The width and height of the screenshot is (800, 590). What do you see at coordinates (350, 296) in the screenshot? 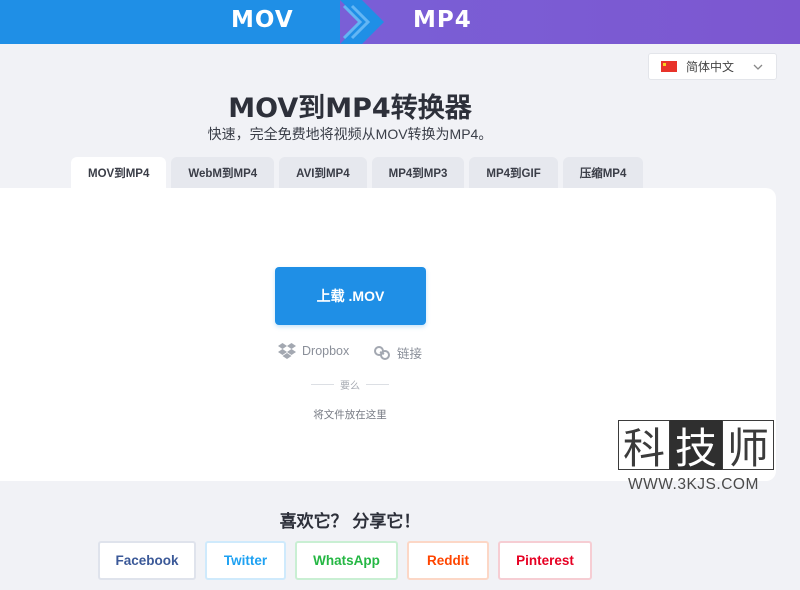
I see `upload-button: 上载 .MOV` at bounding box center [350, 296].